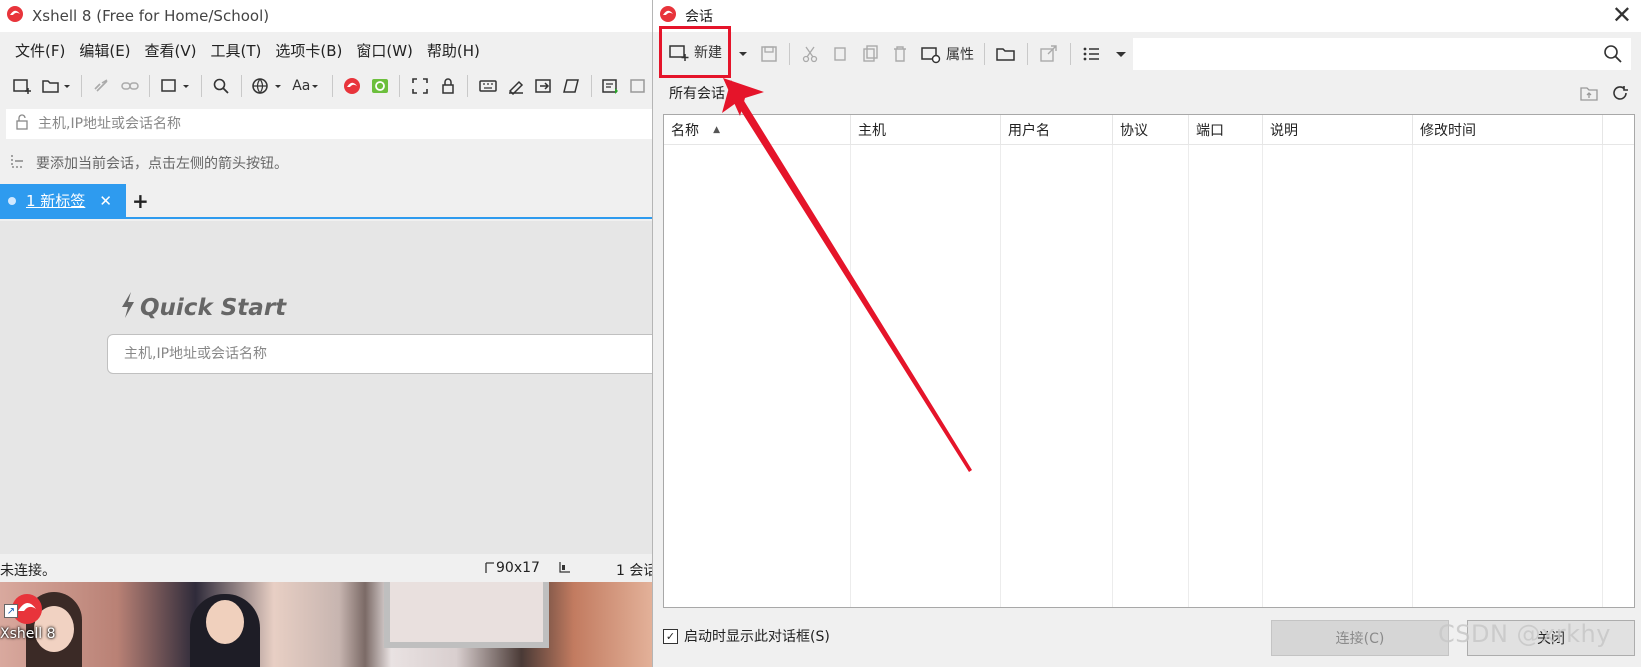 The height and width of the screenshot is (667, 1641). I want to click on quick-start-label: Quick Start, so click(213, 308).